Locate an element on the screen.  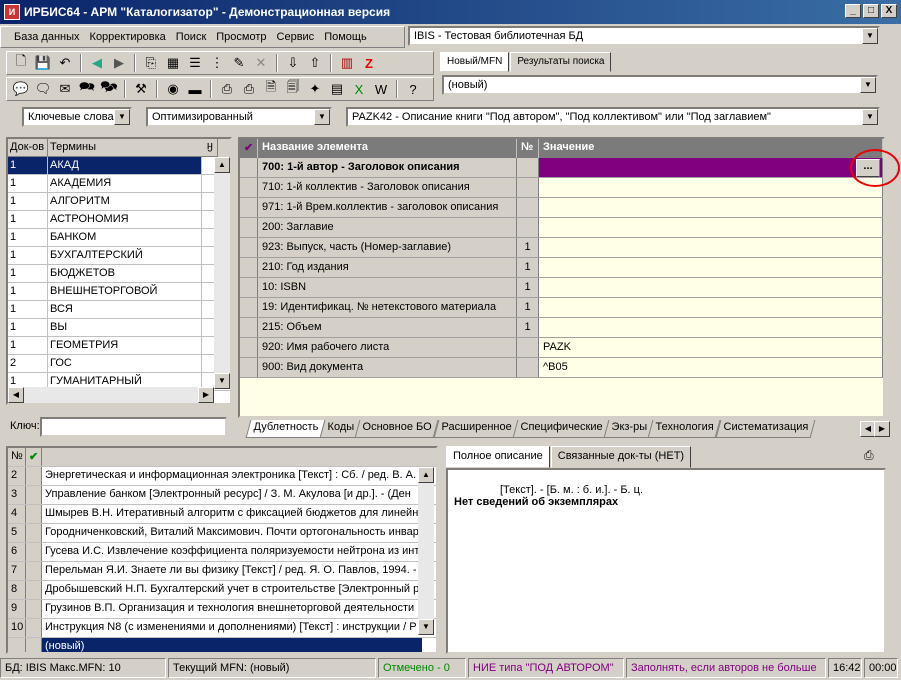
term-row: 1 ВЫ is located at coordinates (119, 328).